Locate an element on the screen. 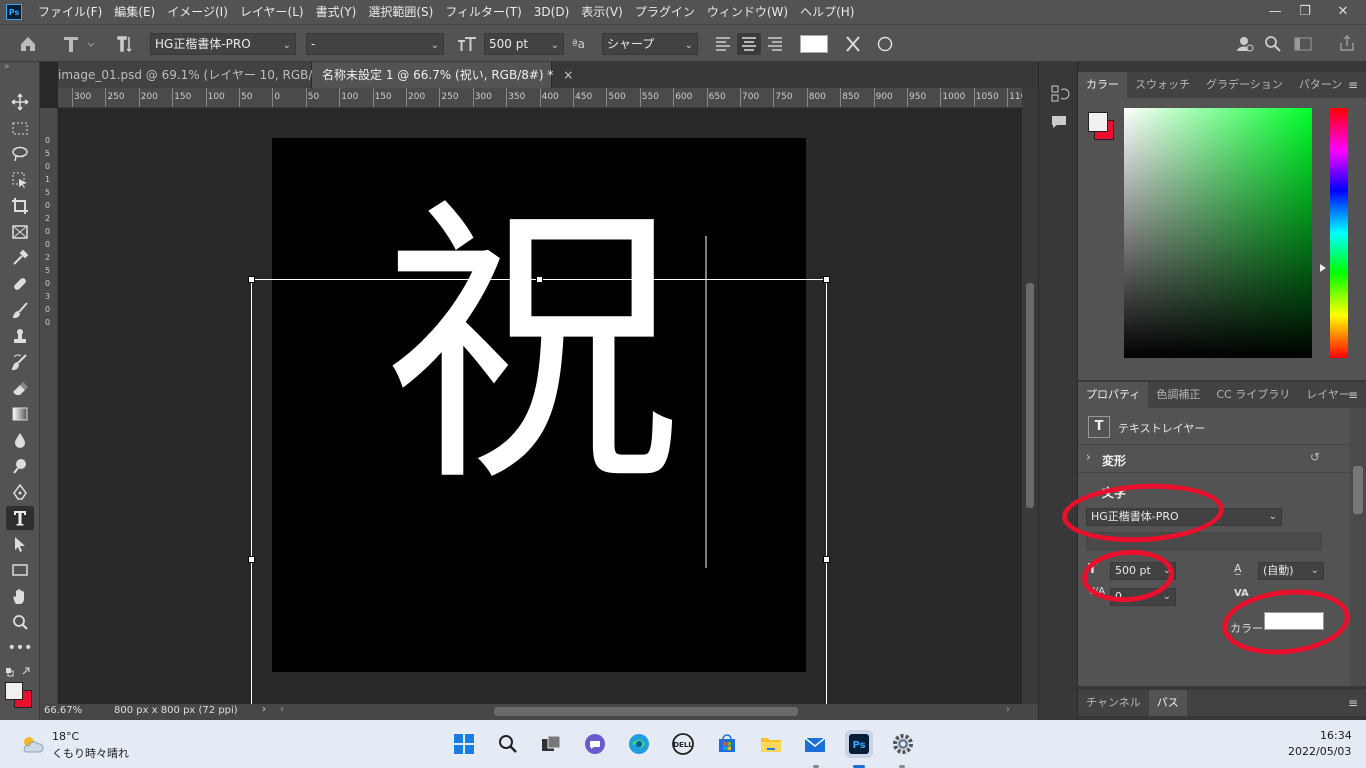  restore-button: ❐ is located at coordinates (1305, 11).